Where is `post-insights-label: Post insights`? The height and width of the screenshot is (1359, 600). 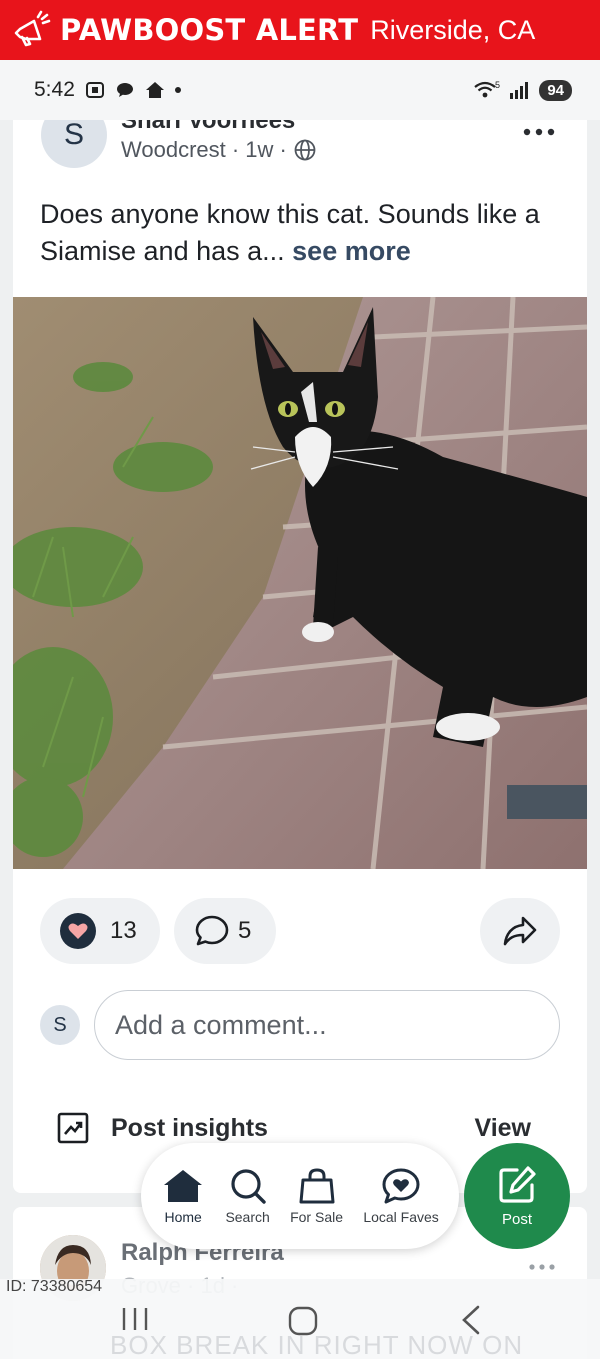
post-insights-label: Post insights is located at coordinates (189, 1127).